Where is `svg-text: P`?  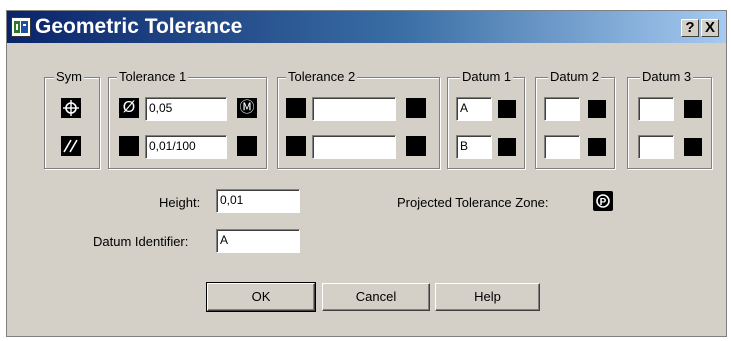
svg-text: P is located at coordinates (603, 202).